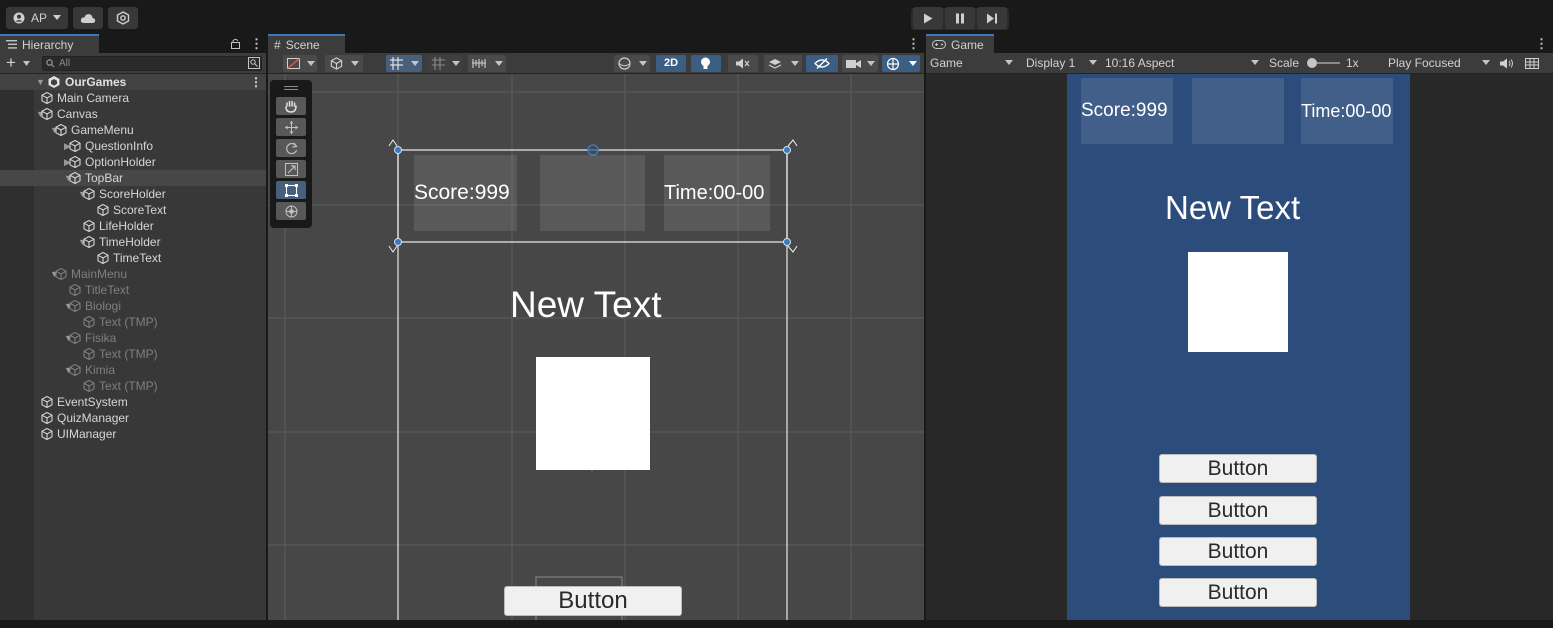 The width and height of the screenshot is (1553, 628). Describe the element at coordinates (256, 82) in the screenshot. I see `scene-menu-icon: ⋮` at that location.